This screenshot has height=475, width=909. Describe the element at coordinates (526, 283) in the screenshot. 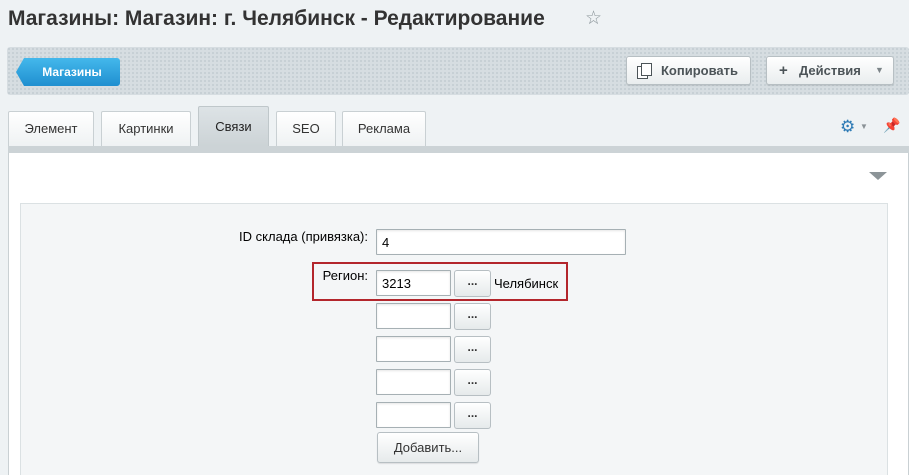

I see `region-name: Челябинск` at that location.